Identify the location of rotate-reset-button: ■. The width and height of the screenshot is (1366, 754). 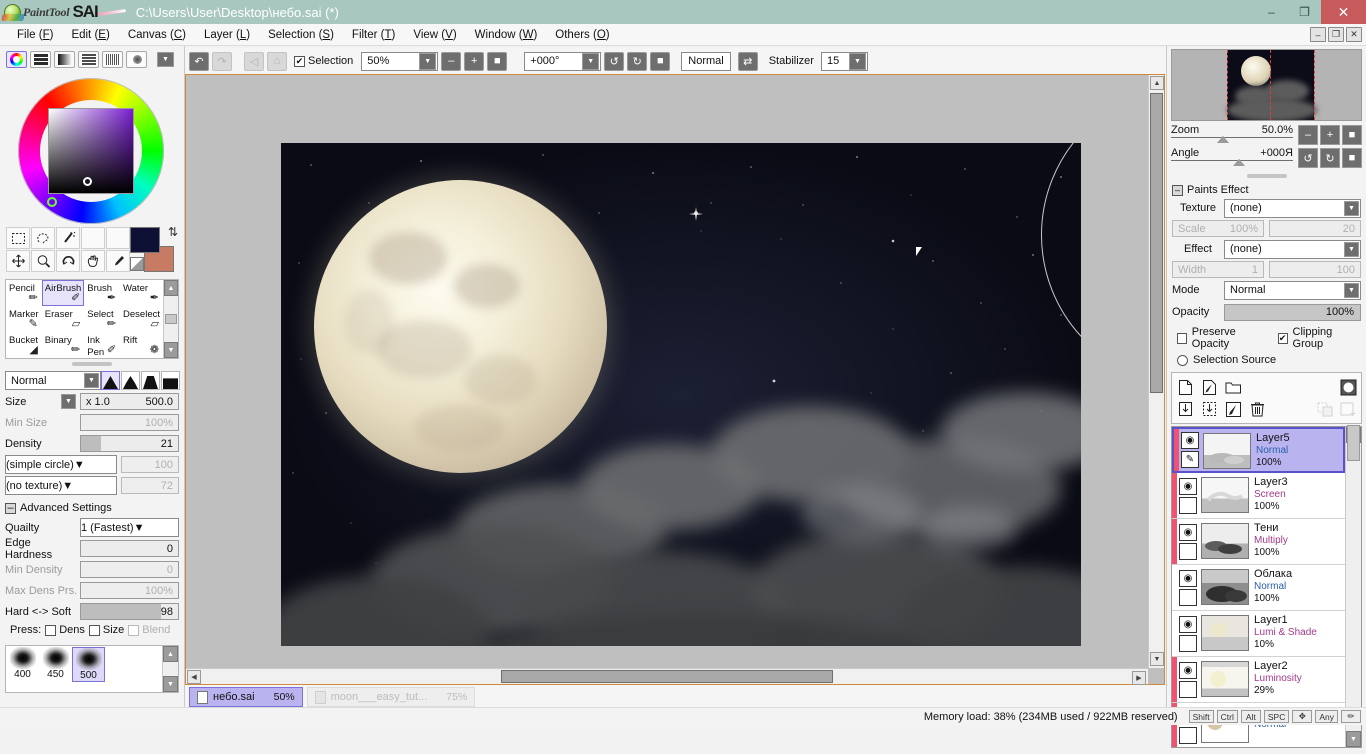
(660, 61).